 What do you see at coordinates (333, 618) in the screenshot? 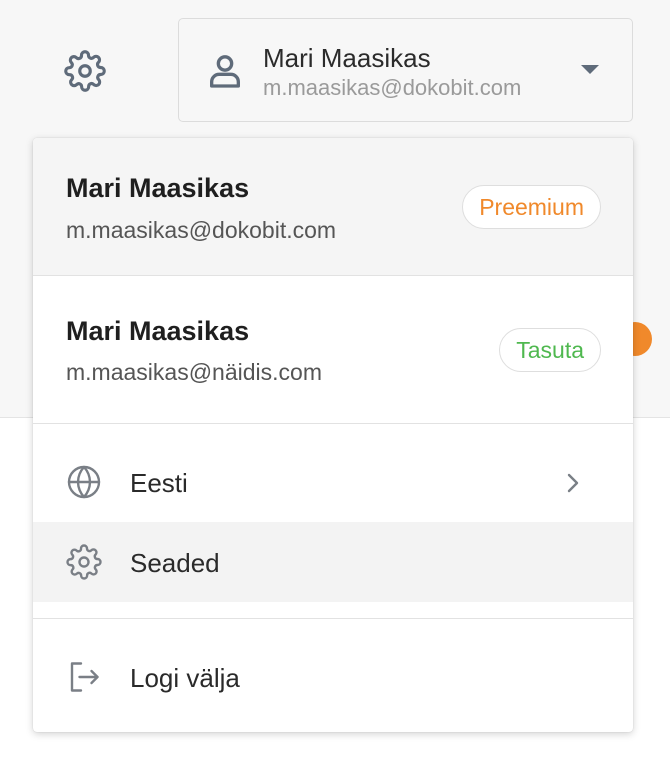
I see `menu-divider` at bounding box center [333, 618].